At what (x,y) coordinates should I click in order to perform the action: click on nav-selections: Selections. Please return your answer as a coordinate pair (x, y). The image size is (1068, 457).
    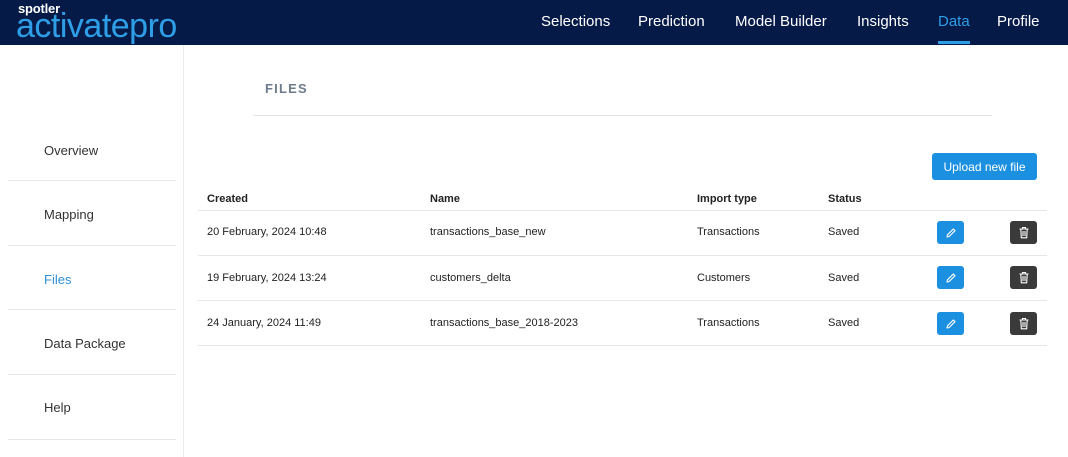
    Looking at the image, I should click on (575, 21).